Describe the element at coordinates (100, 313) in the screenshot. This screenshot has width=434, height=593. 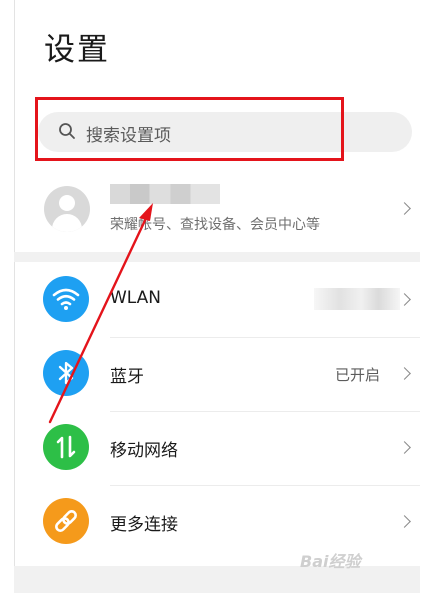
I see `annotation-arrow` at that location.